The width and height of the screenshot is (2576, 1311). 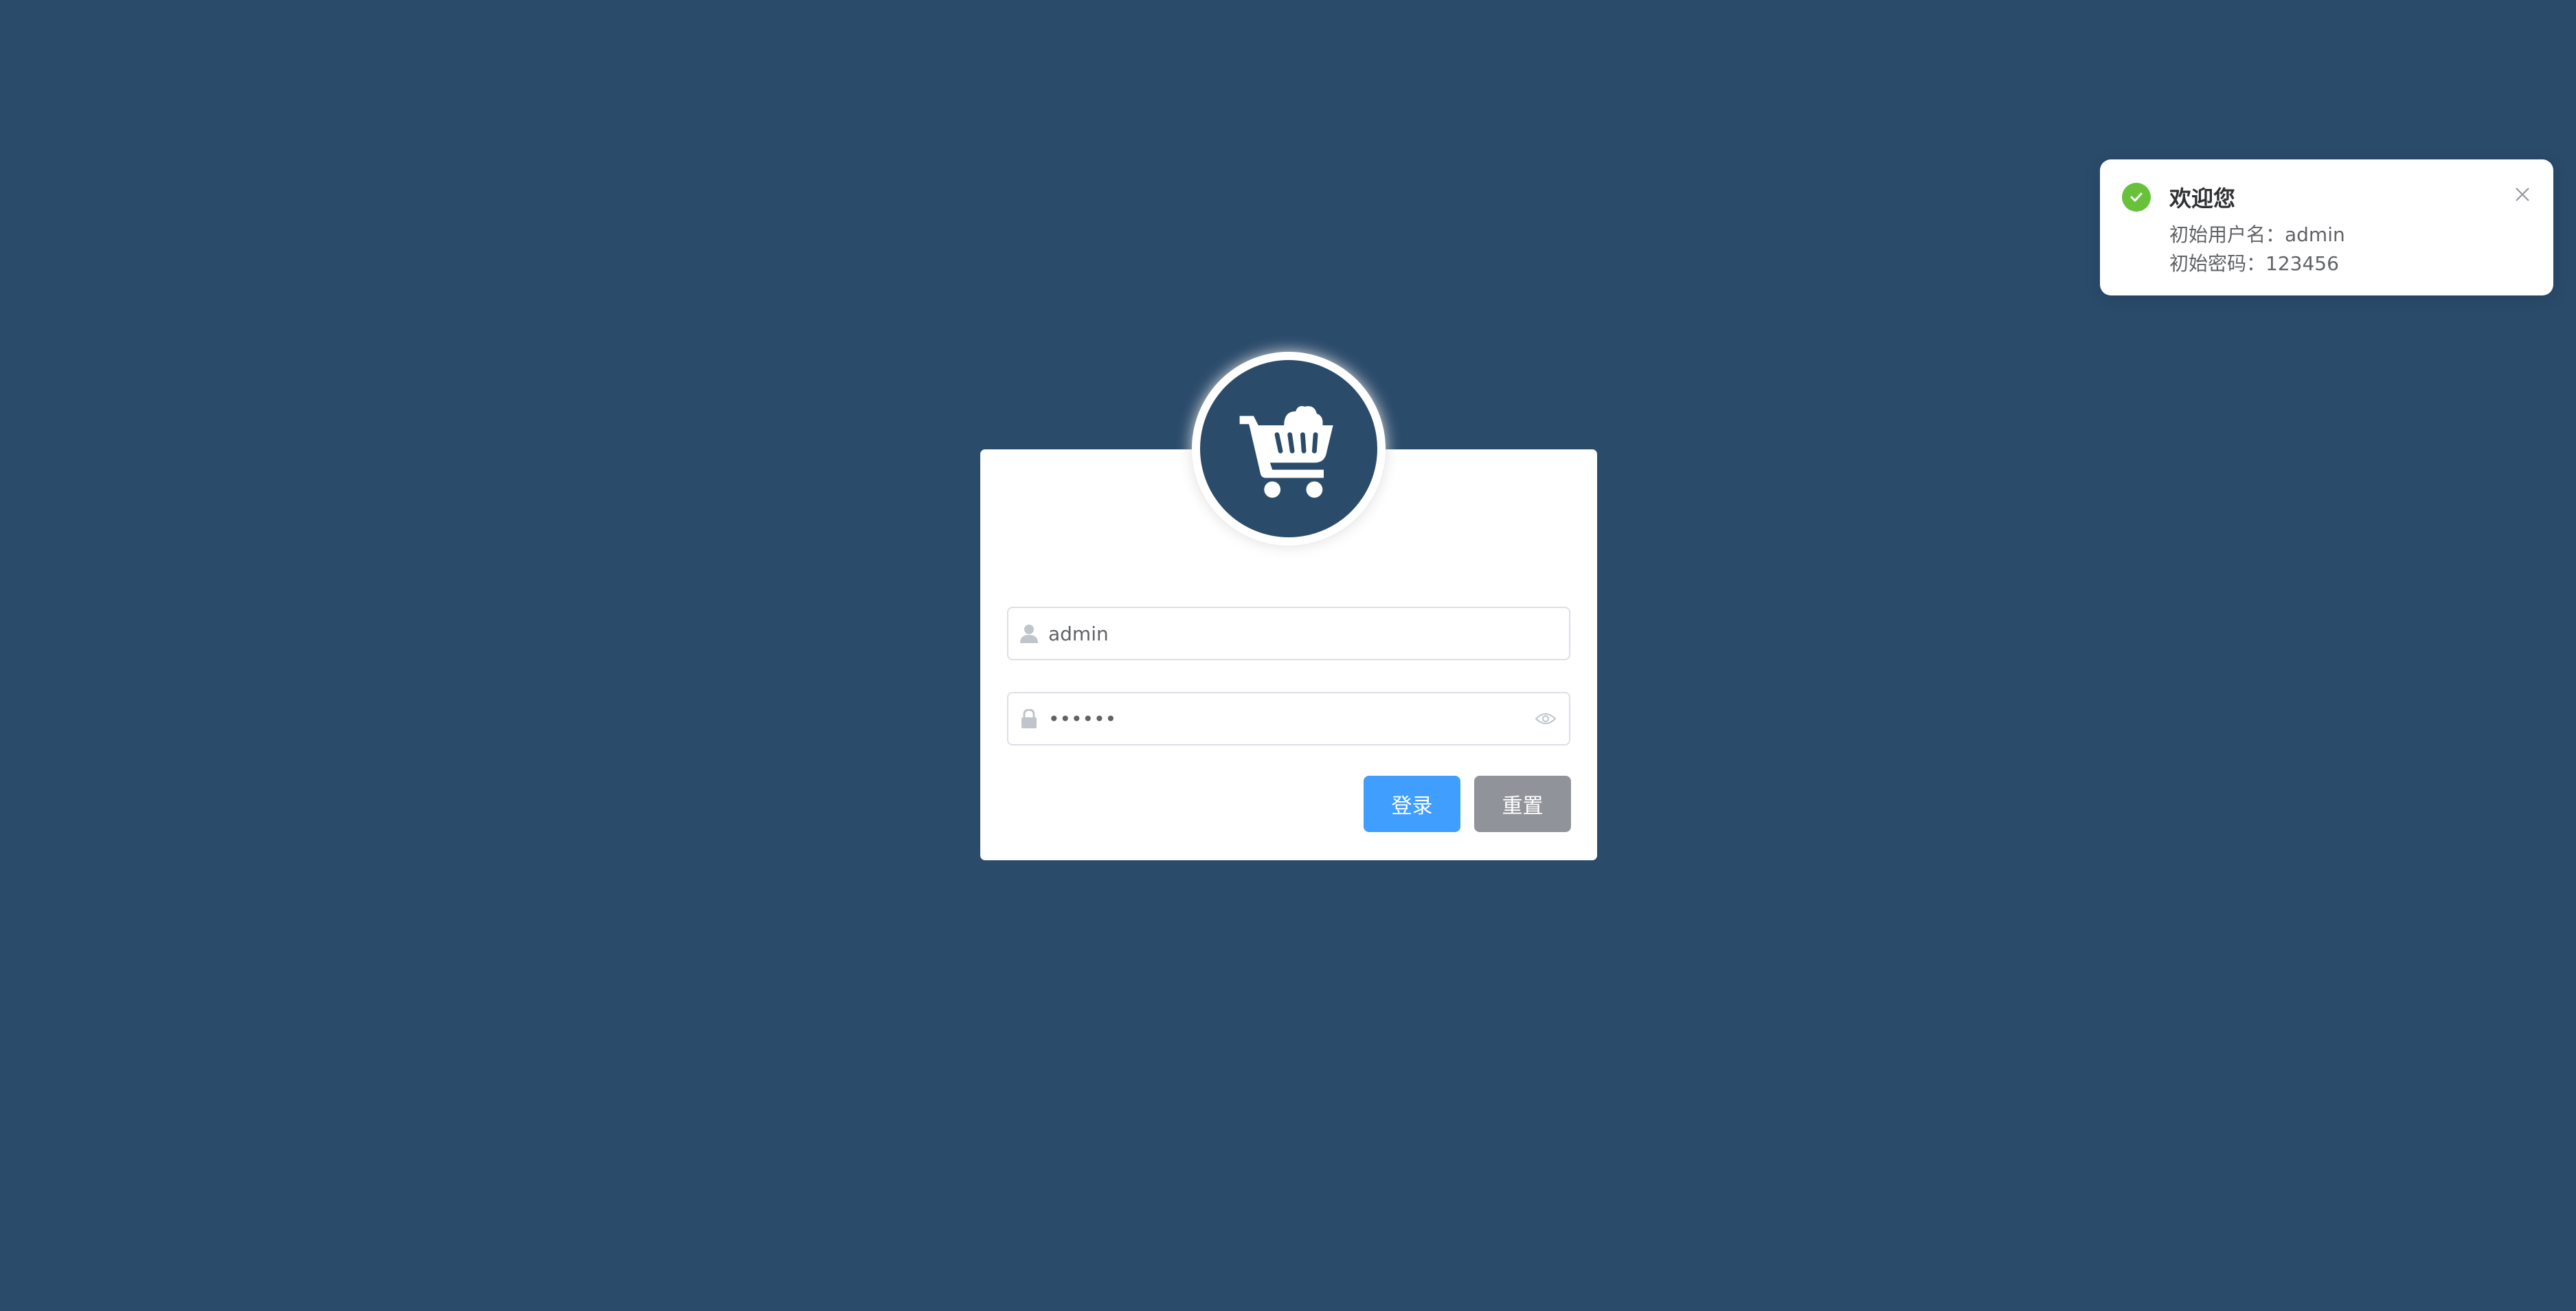 What do you see at coordinates (1029, 718) in the screenshot?
I see `lock-icon` at bounding box center [1029, 718].